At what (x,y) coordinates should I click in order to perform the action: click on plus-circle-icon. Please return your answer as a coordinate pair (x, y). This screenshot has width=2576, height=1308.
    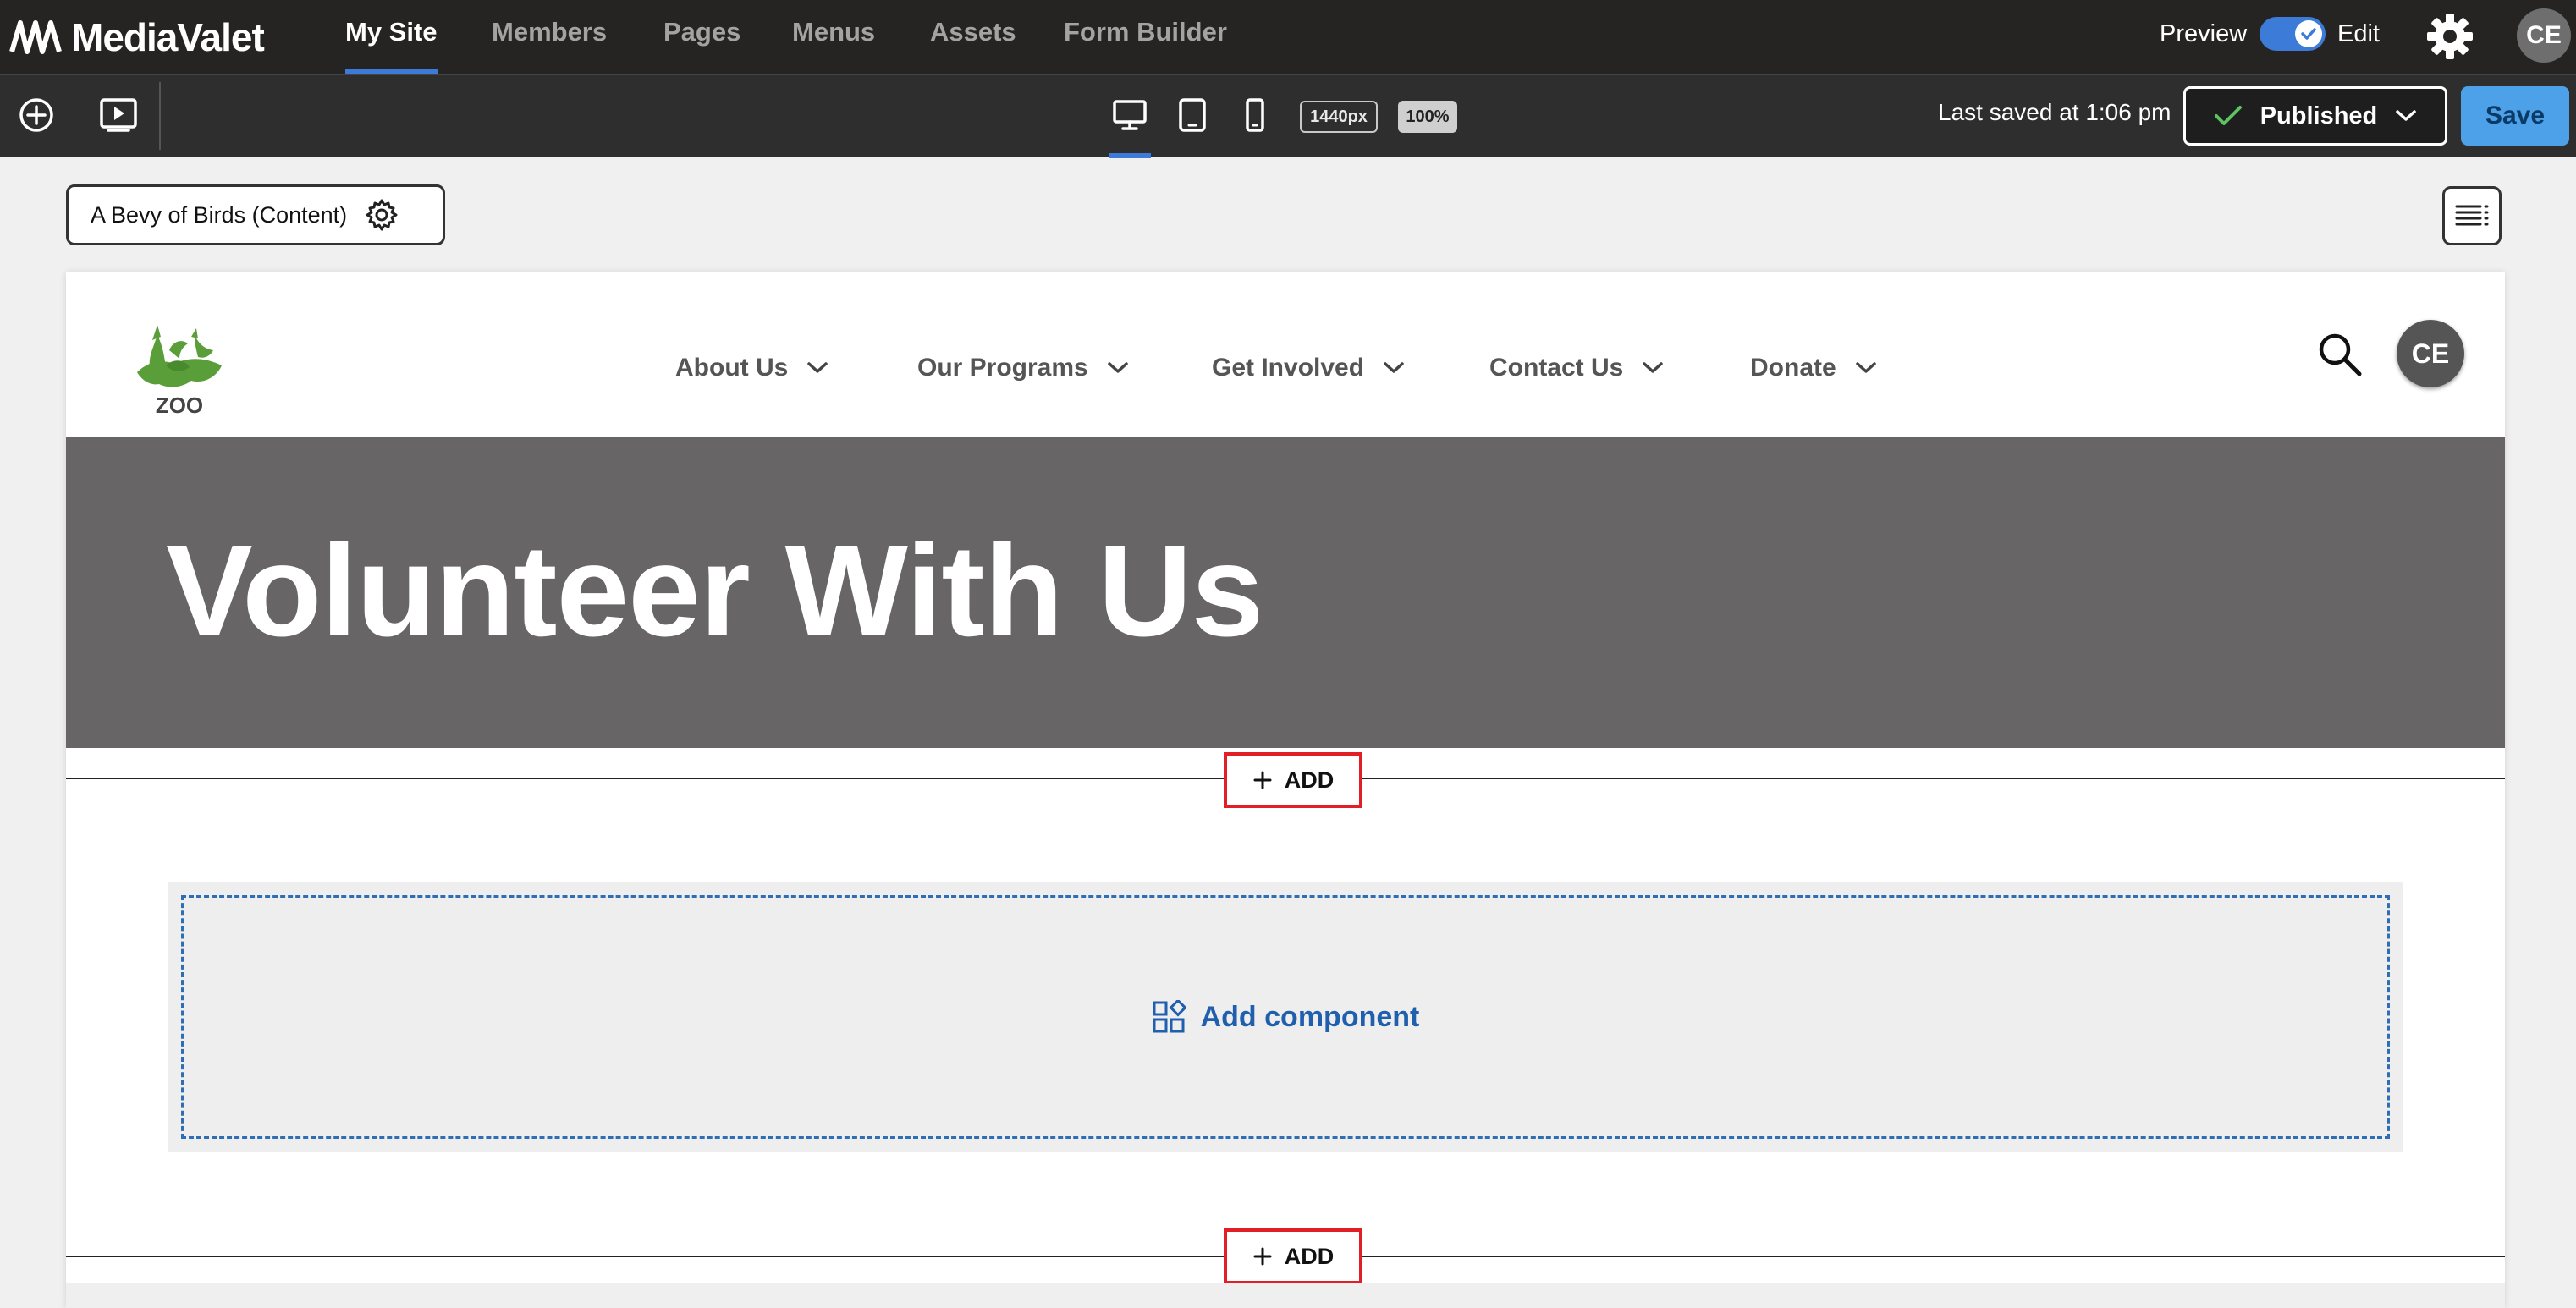
    Looking at the image, I should click on (36, 115).